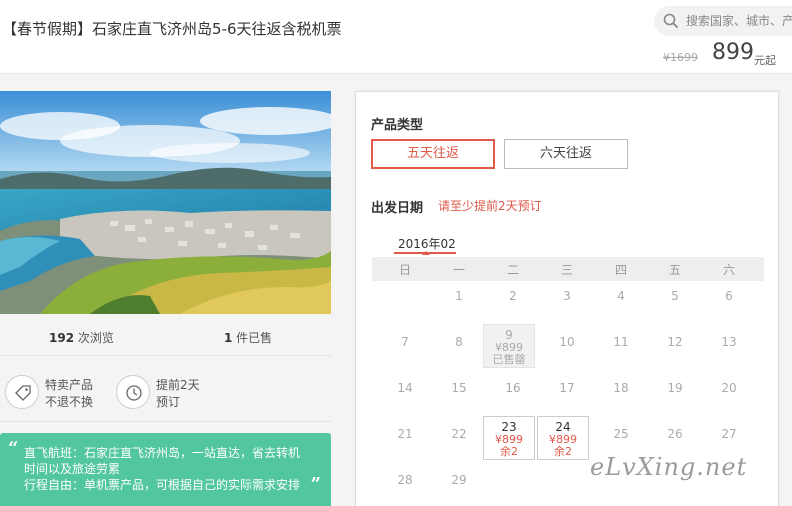  What do you see at coordinates (397, 208) in the screenshot?
I see `departure-date-label: 出发日期` at bounding box center [397, 208].